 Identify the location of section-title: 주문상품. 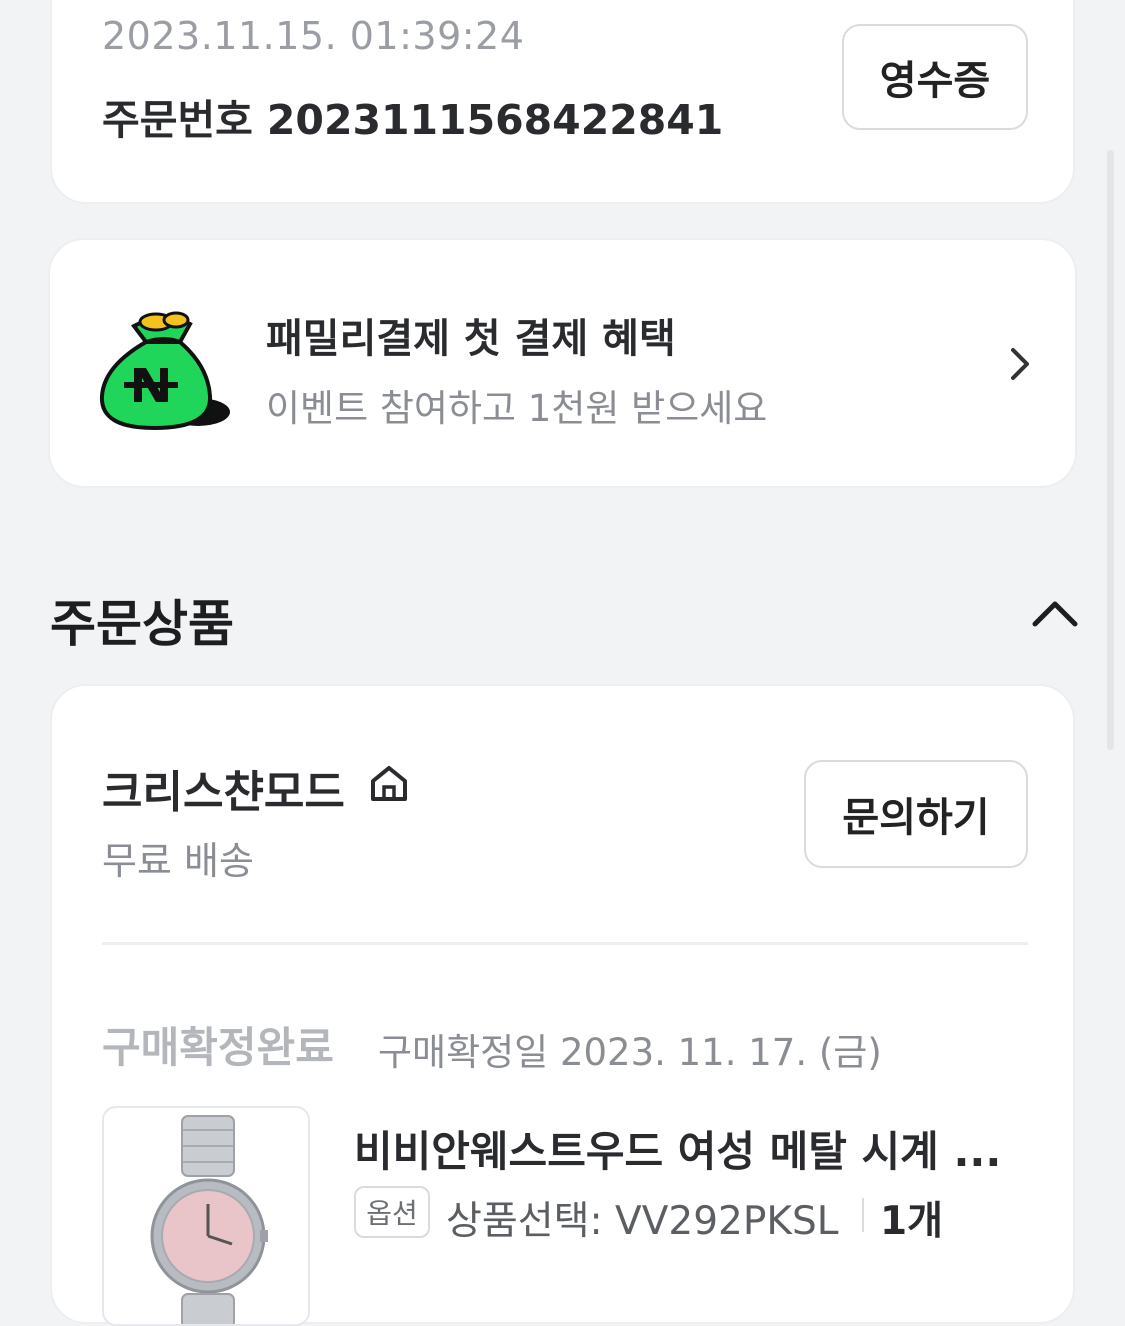
(142, 624).